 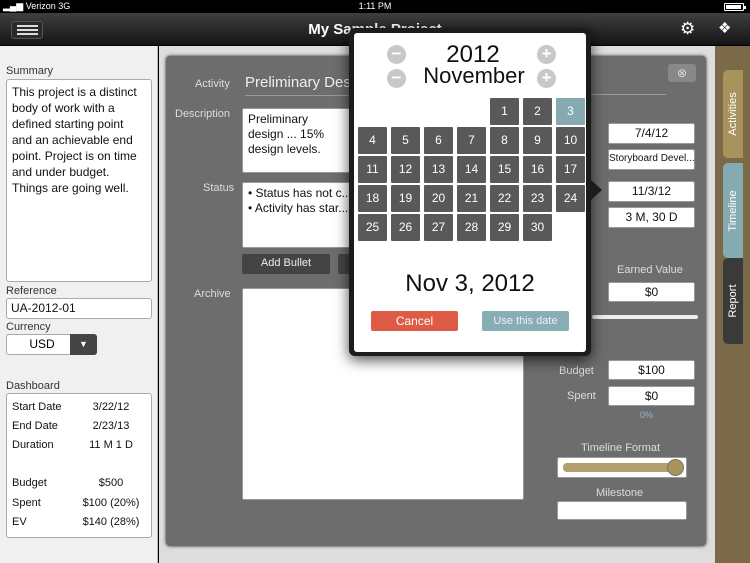 I want to click on month-plus-button: +, so click(x=546, y=78).